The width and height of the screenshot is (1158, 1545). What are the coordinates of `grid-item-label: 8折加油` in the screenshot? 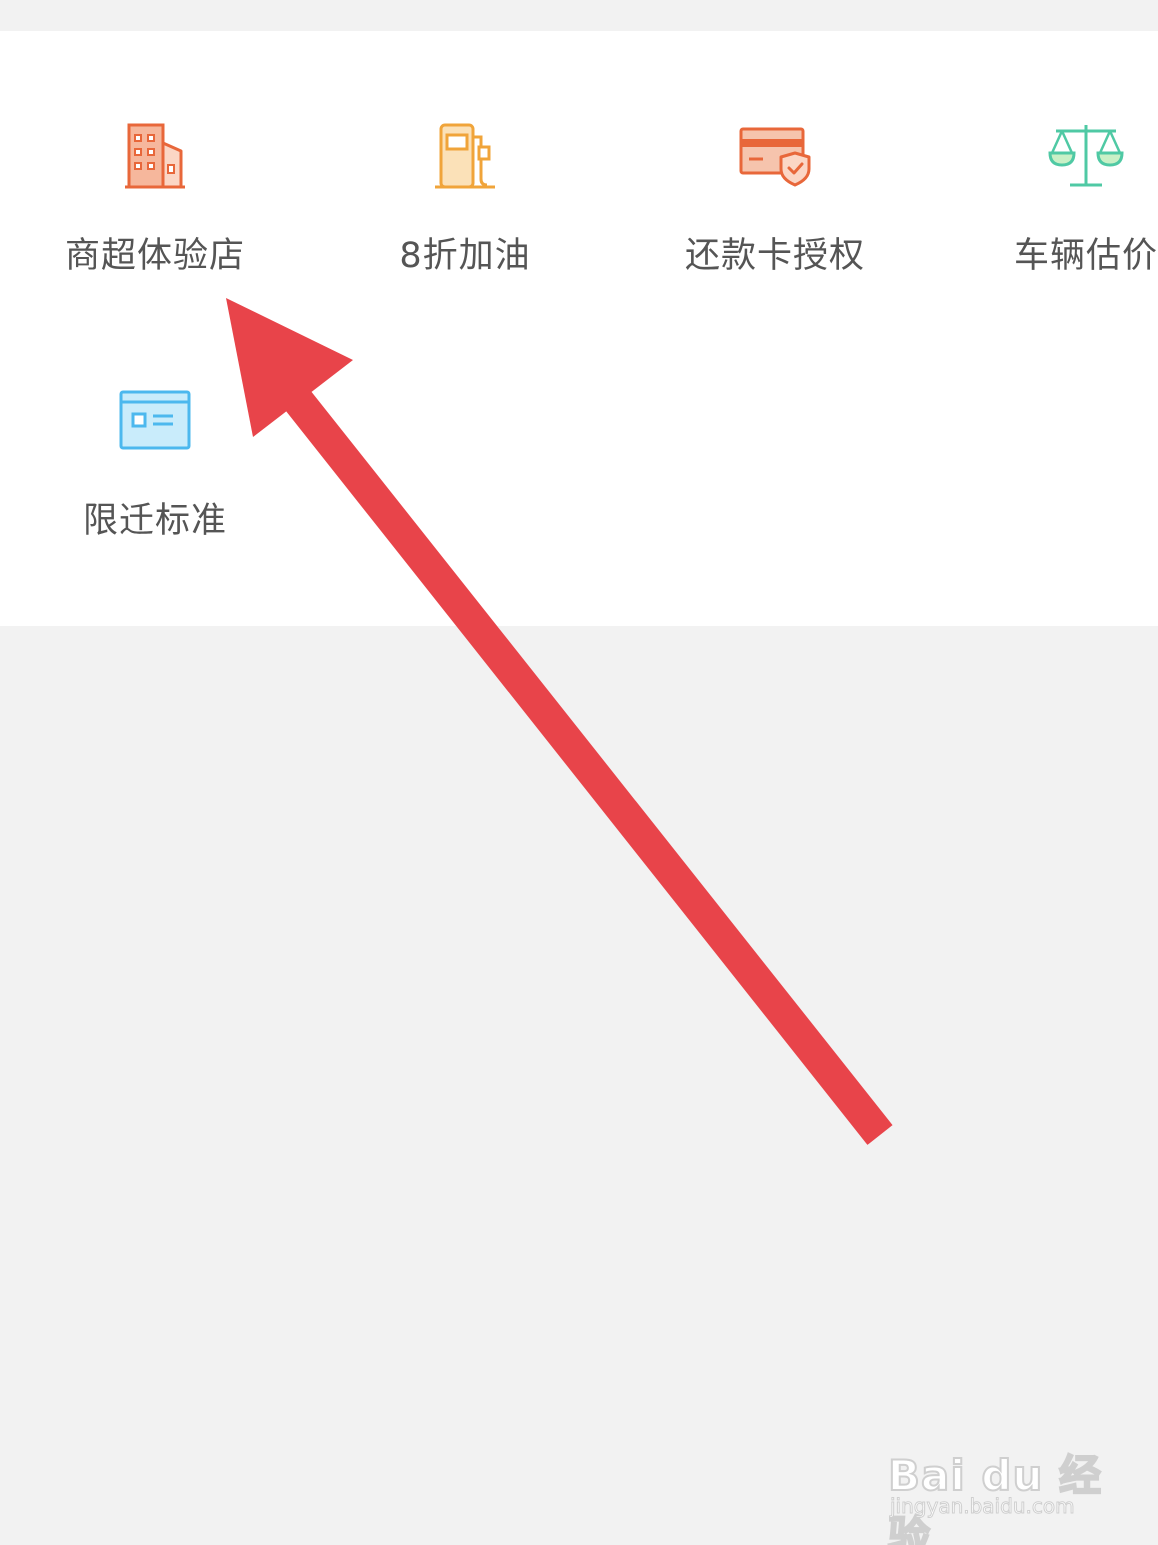 It's located at (465, 256).